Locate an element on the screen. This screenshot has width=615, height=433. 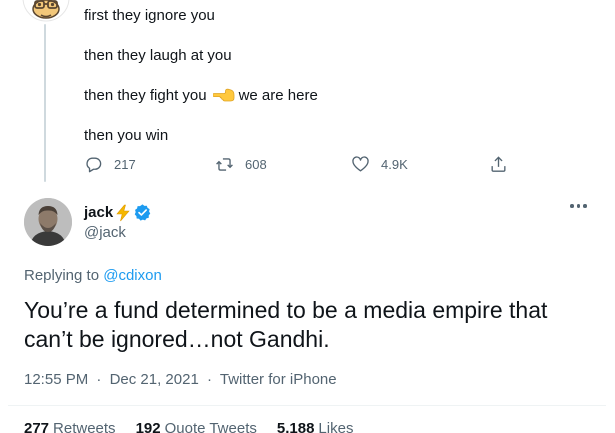
reply-action: 217 is located at coordinates (110, 164).